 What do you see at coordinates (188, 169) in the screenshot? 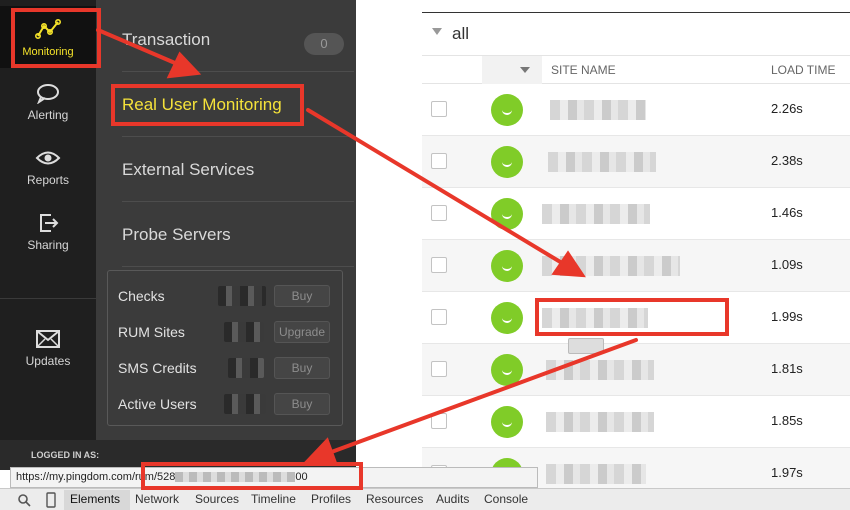
I see `submenu-item-label: External Services` at bounding box center [188, 169].